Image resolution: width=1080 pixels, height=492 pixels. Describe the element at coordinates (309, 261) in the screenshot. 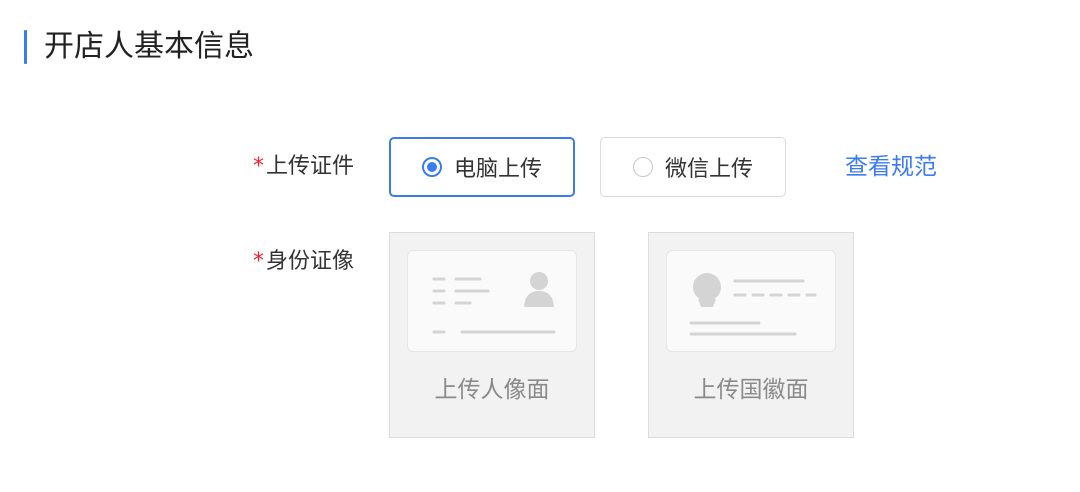

I see `id-photo-label-text: 身份证像` at that location.